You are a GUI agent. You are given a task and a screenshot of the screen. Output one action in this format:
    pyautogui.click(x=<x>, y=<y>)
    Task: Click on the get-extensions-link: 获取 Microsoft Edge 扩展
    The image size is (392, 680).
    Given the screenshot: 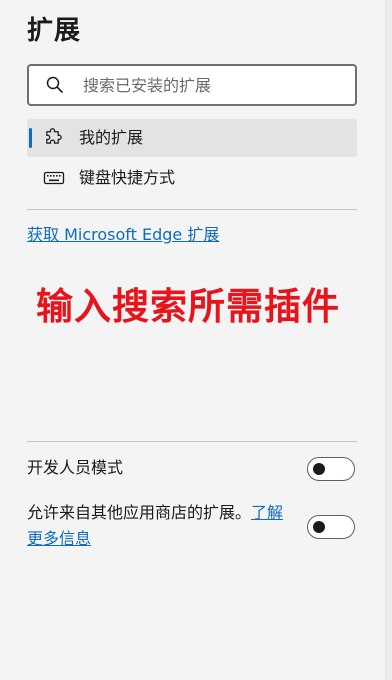 What is the action you would take?
    pyautogui.click(x=123, y=233)
    